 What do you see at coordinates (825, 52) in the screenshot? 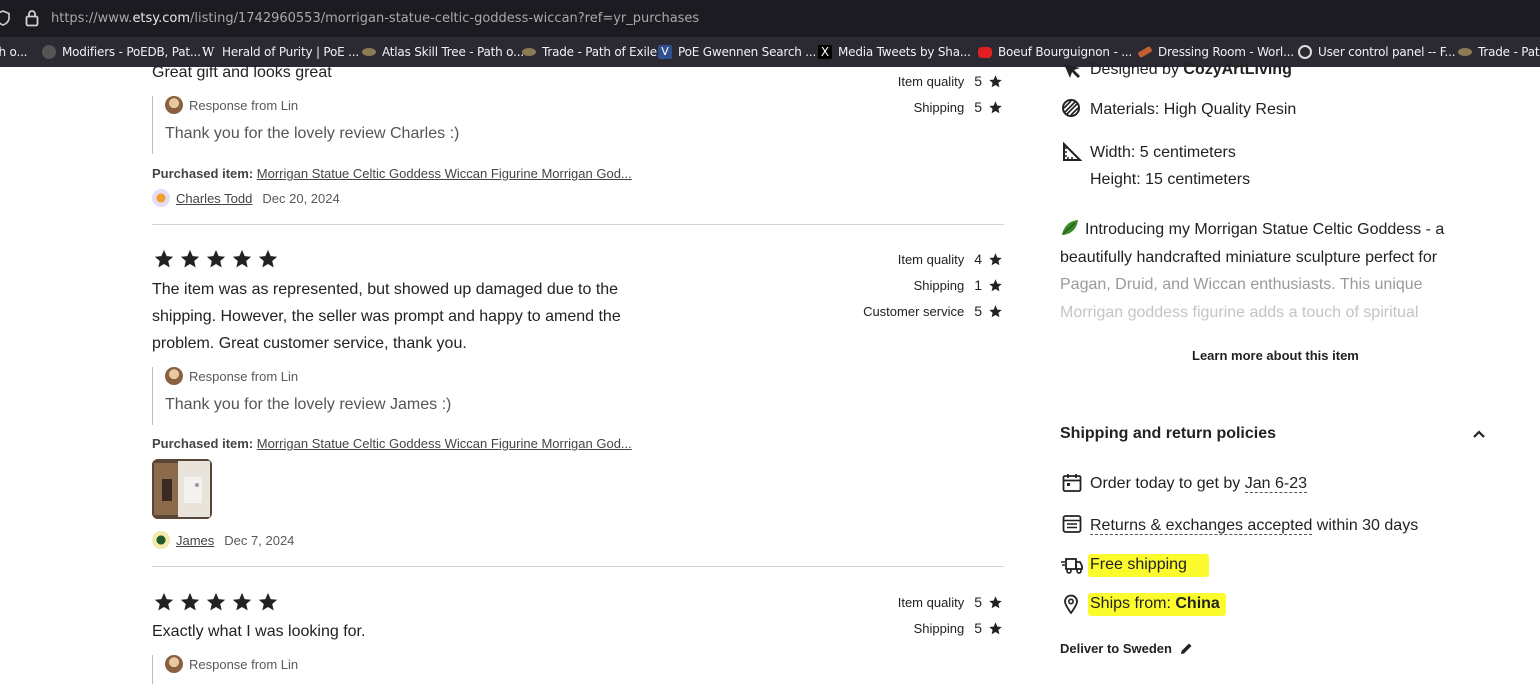
I see `x-logo-icon: X` at bounding box center [825, 52].